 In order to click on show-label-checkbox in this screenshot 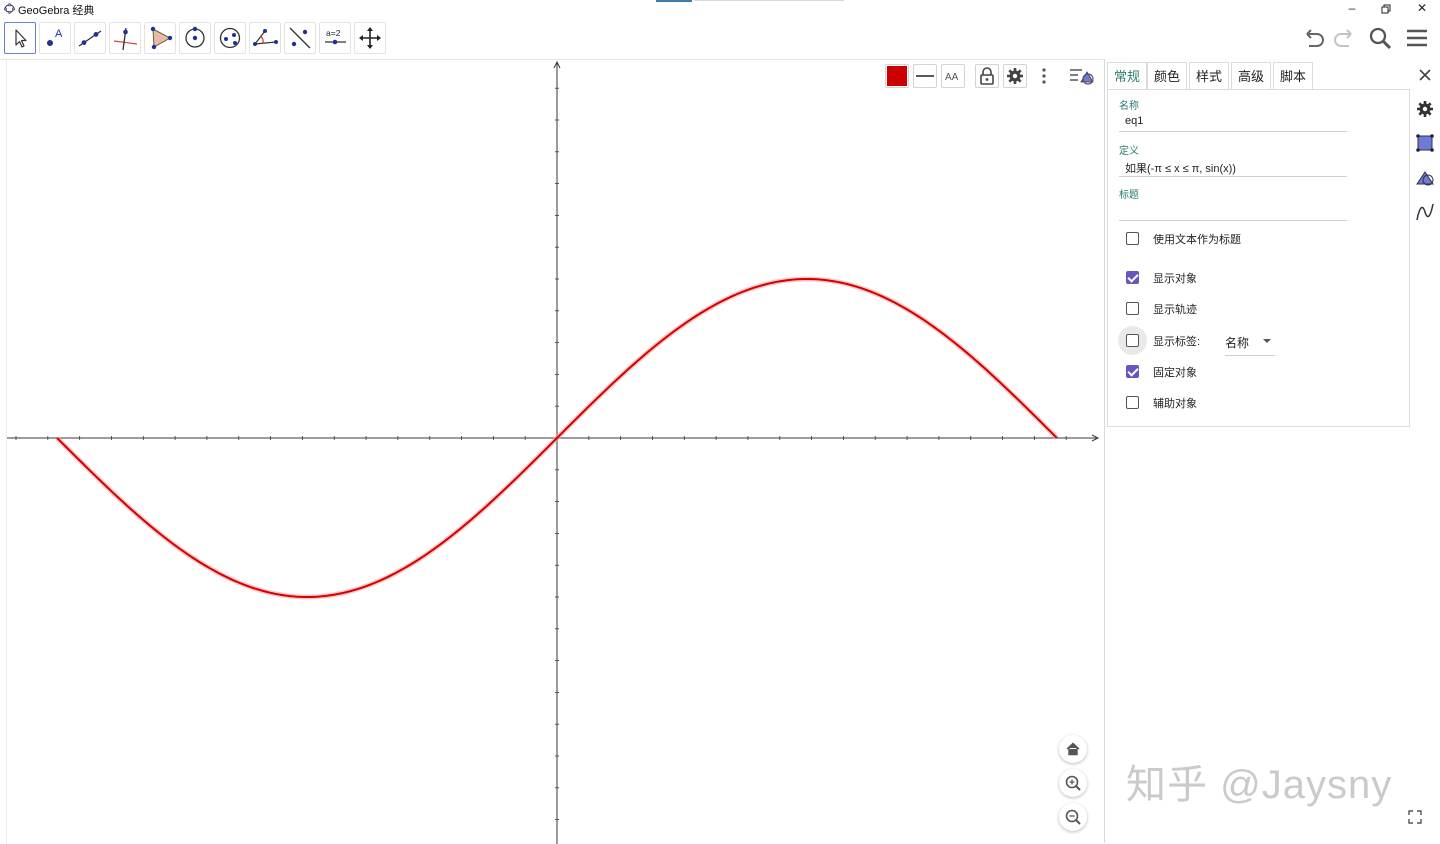, I will do `click(1132, 340)`.